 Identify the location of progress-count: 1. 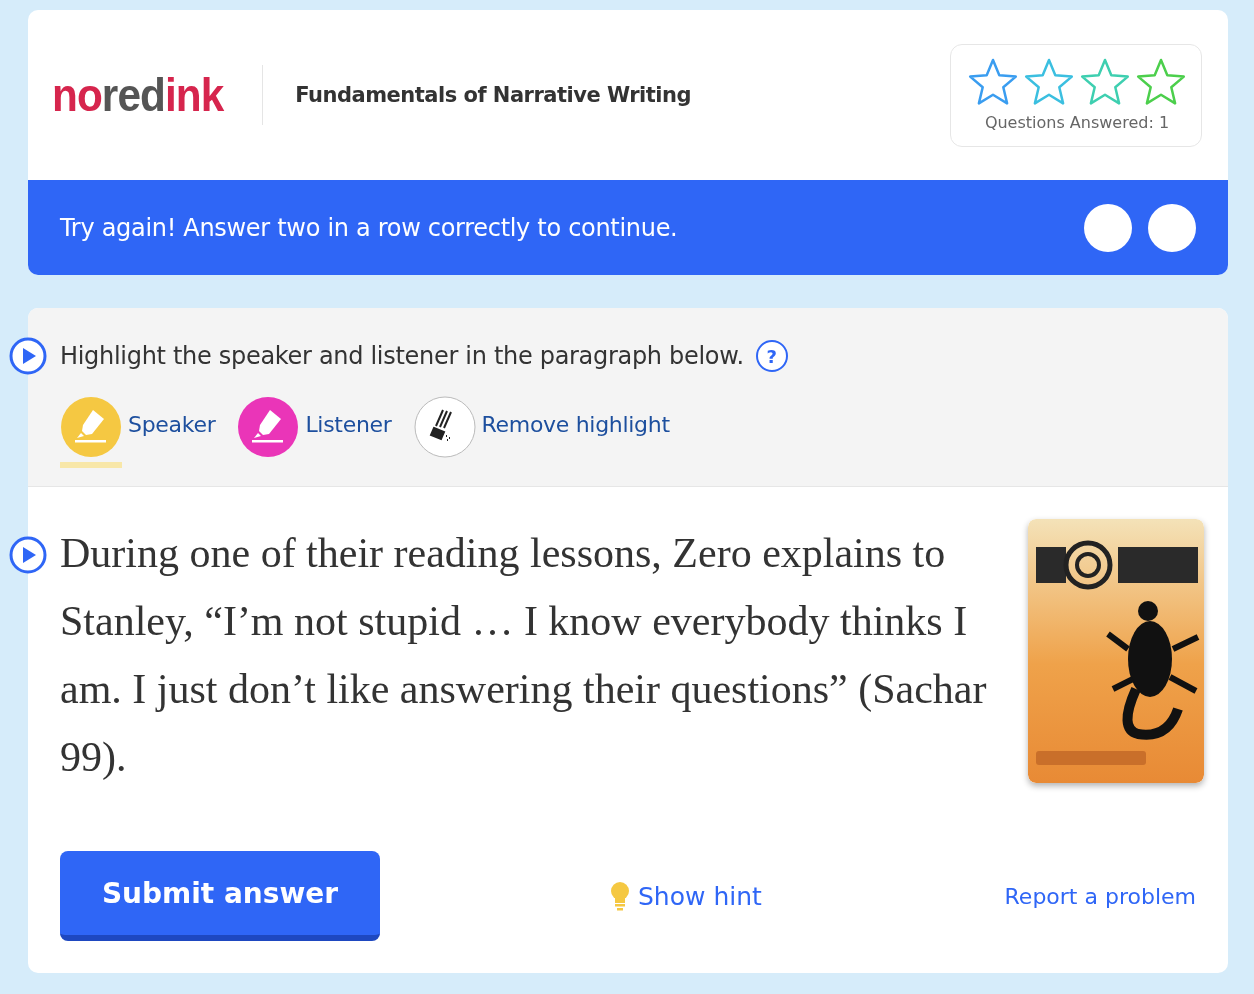
(1164, 122).